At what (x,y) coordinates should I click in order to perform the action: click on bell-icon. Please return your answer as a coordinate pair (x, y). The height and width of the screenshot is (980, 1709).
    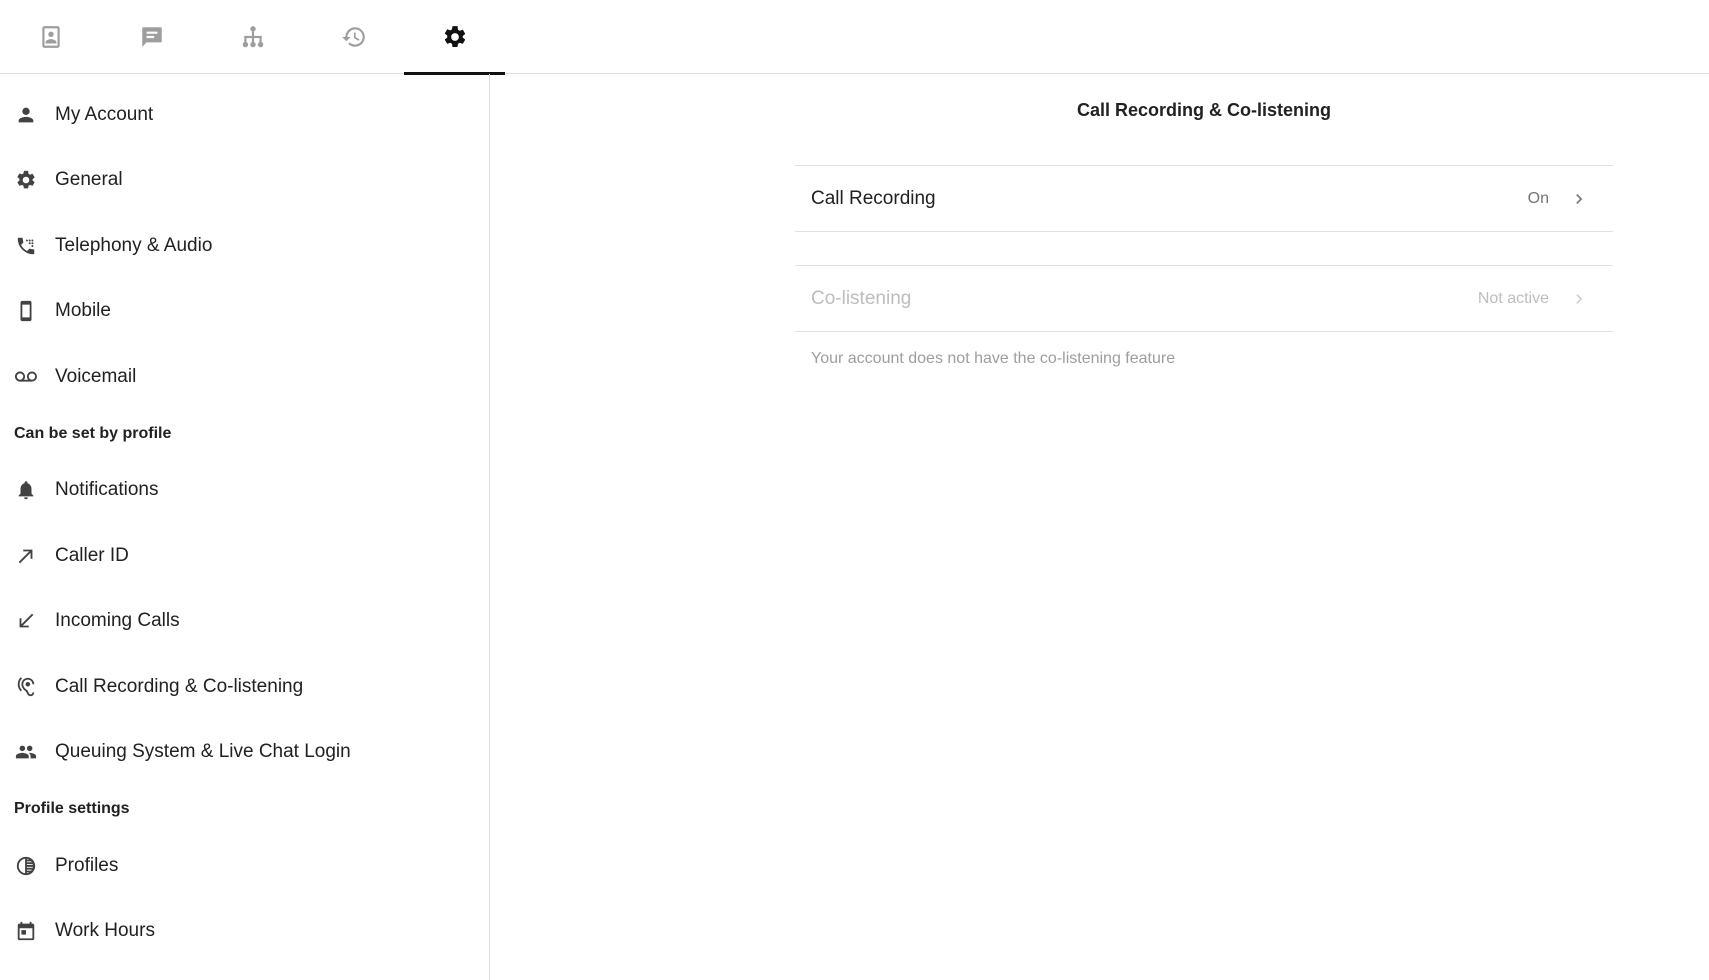
    Looking at the image, I should click on (26, 490).